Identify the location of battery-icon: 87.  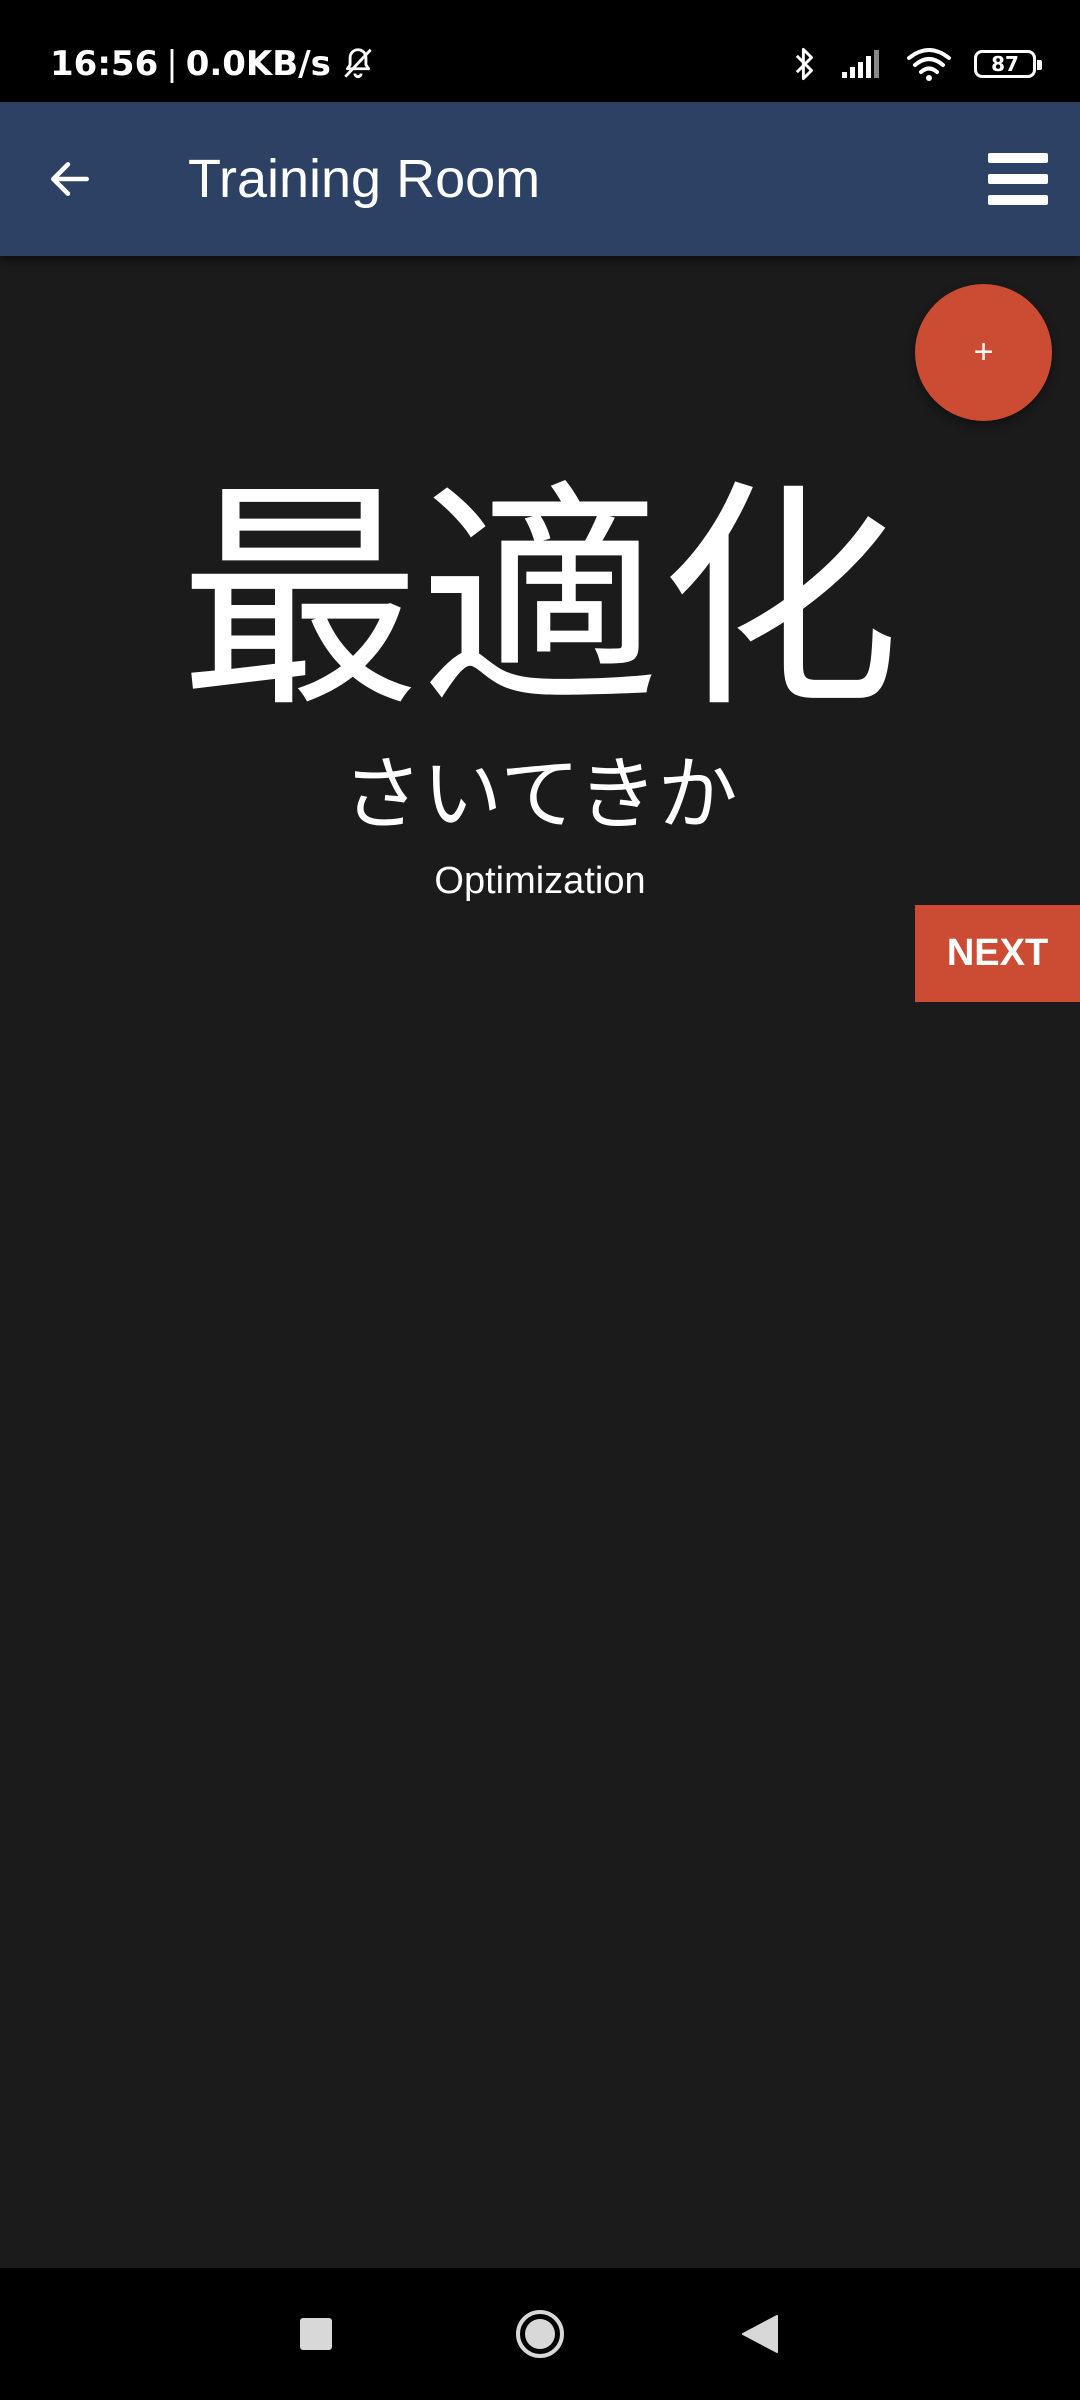
(1008, 64).